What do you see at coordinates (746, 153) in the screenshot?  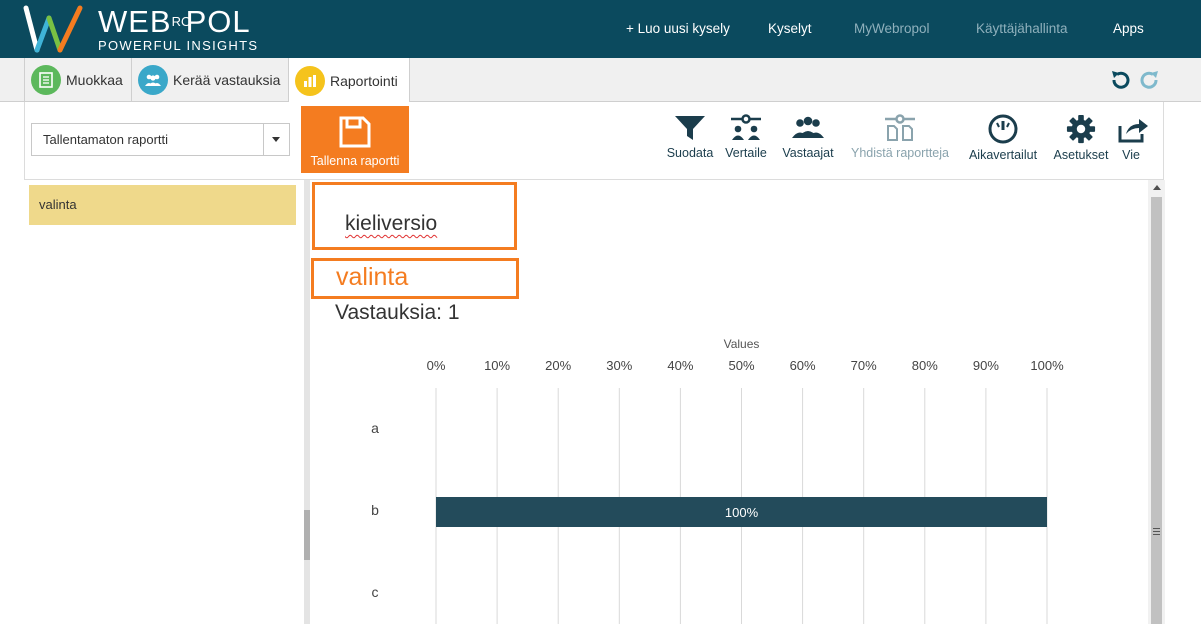 I see `tool-compare-label: Vertaile` at bounding box center [746, 153].